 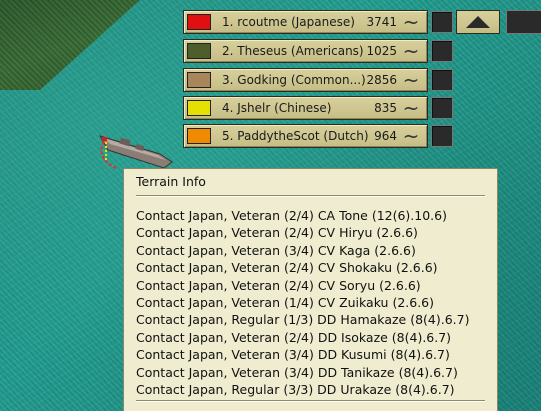 I want to click on collapse-button, so click(x=478, y=22).